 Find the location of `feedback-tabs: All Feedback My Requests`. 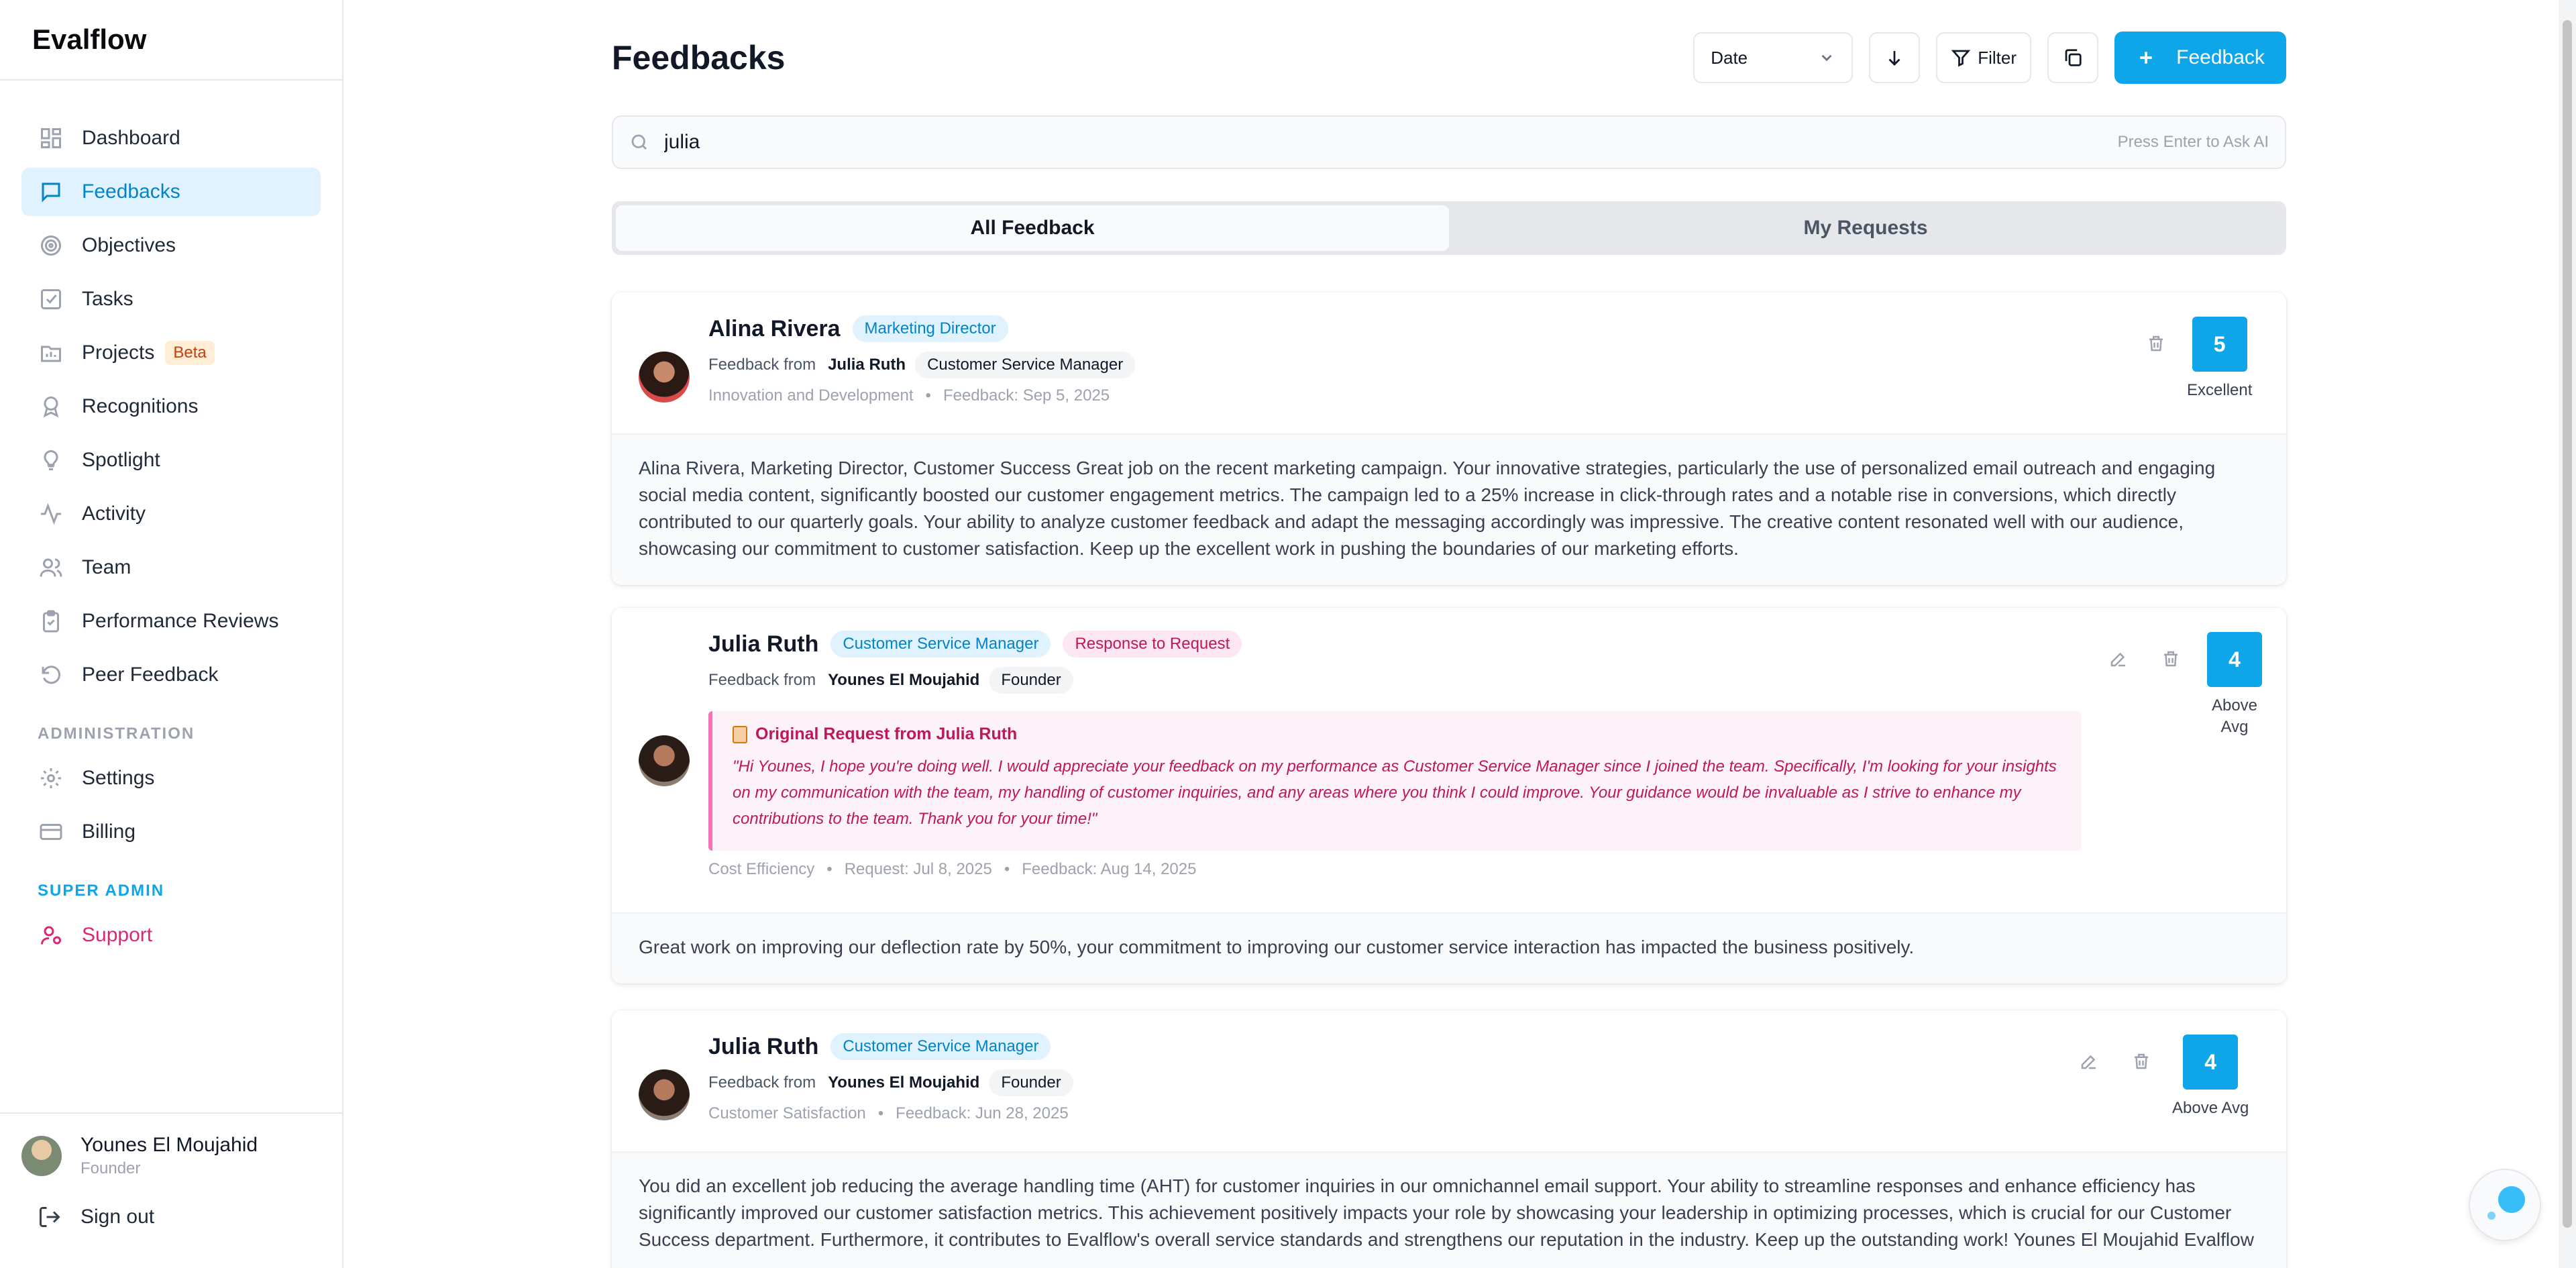

feedback-tabs: All Feedback My Requests is located at coordinates (1449, 228).